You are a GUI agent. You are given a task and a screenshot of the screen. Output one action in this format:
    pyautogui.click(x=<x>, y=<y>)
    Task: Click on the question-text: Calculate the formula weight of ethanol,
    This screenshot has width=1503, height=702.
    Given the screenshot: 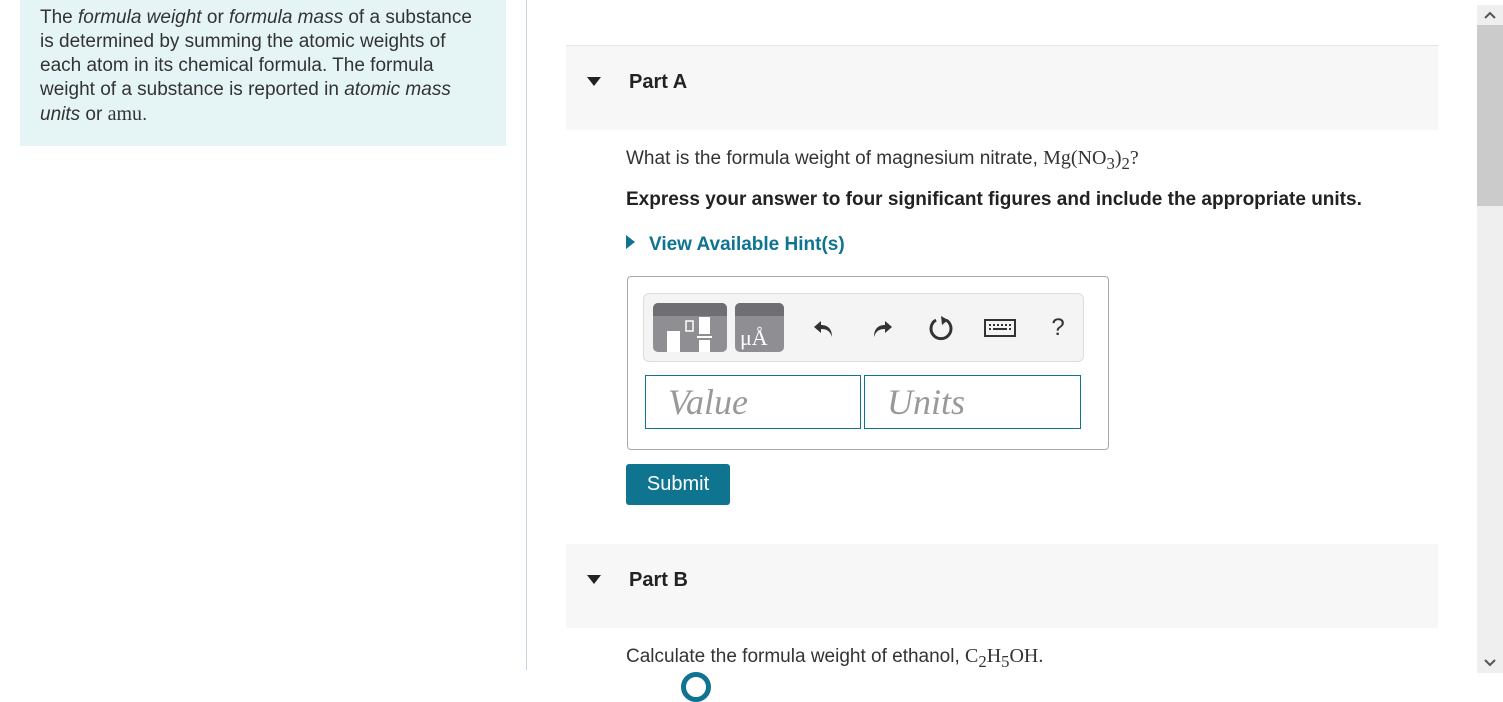 What is the action you would take?
    pyautogui.click(x=796, y=656)
    